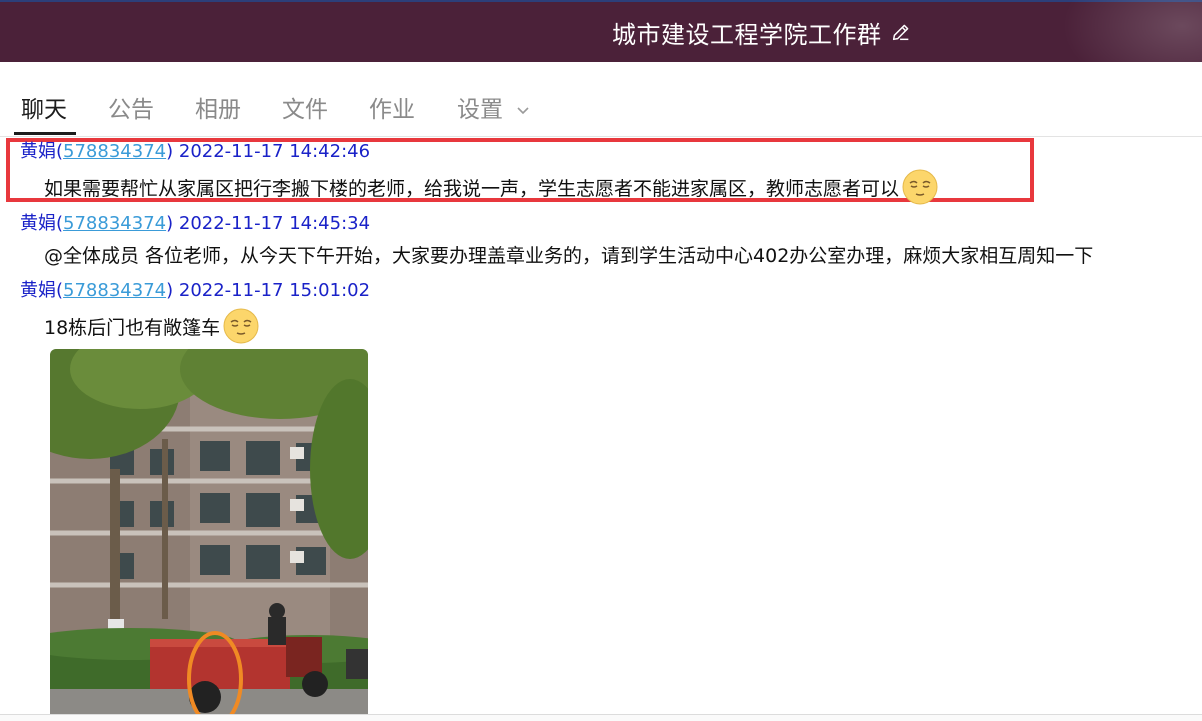 The width and height of the screenshot is (1202, 721). I want to click on tab-homework: 作业, so click(392, 107).